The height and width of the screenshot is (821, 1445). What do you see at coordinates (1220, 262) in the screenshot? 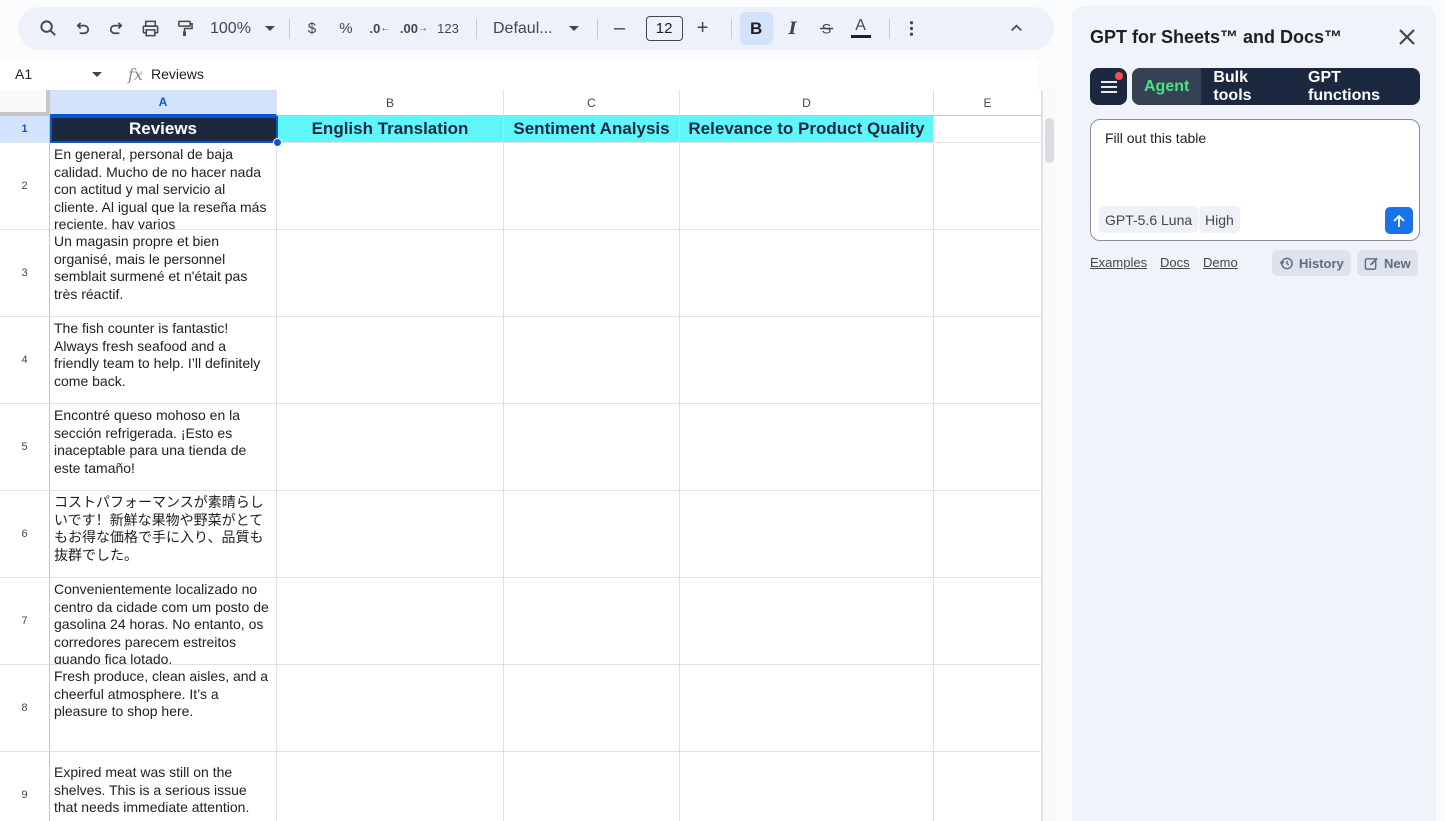
I see `demo-link: Demo` at bounding box center [1220, 262].